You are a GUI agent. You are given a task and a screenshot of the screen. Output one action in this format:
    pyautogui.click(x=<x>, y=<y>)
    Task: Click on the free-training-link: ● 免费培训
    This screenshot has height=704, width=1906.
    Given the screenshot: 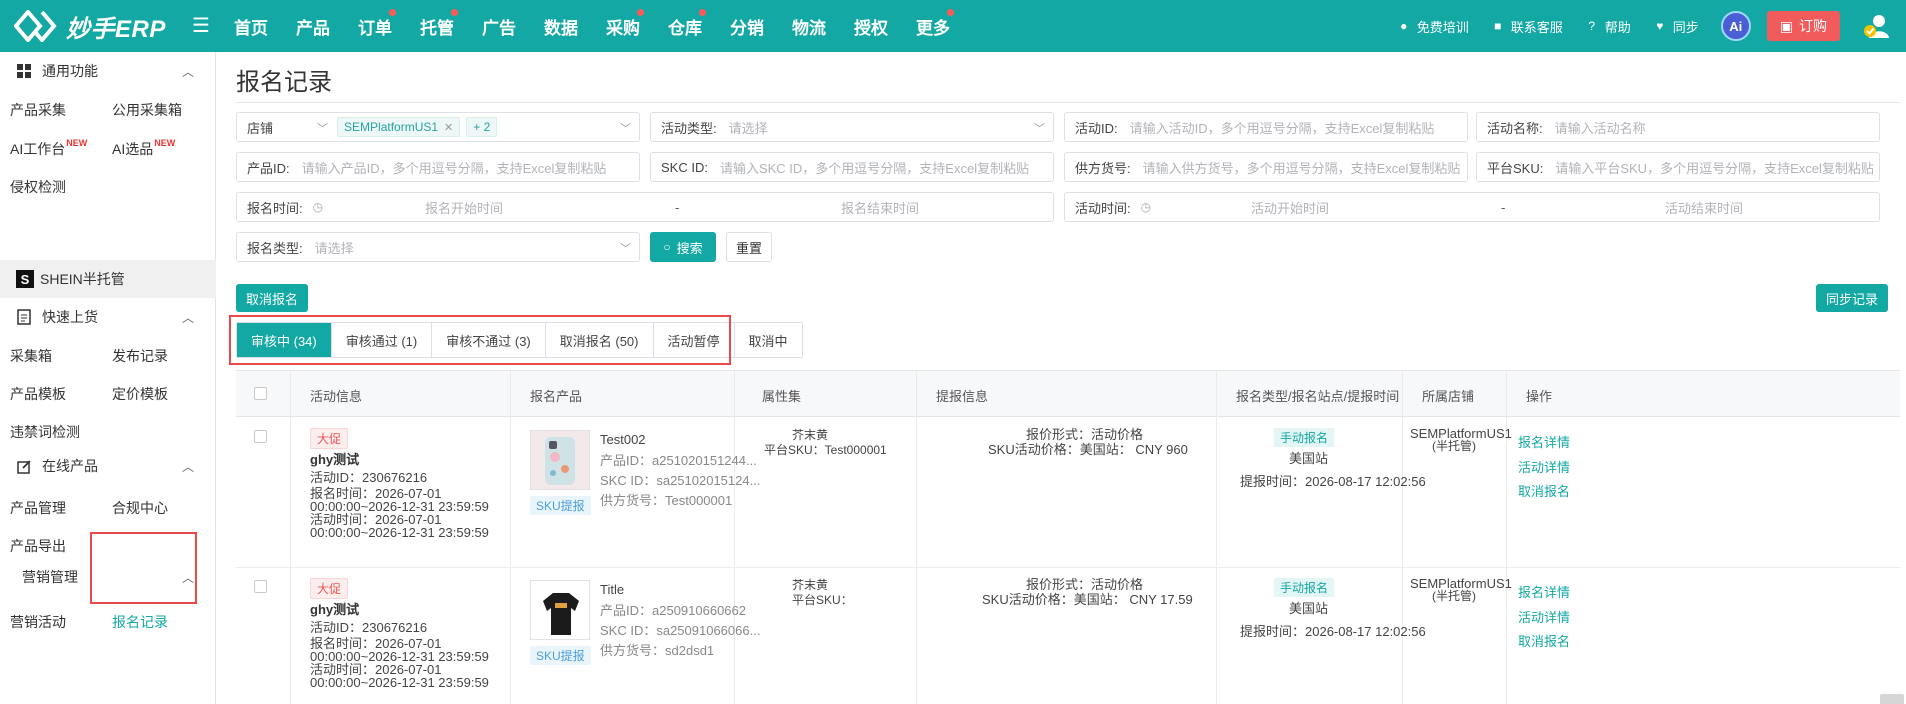 What is the action you would take?
    pyautogui.click(x=1433, y=26)
    